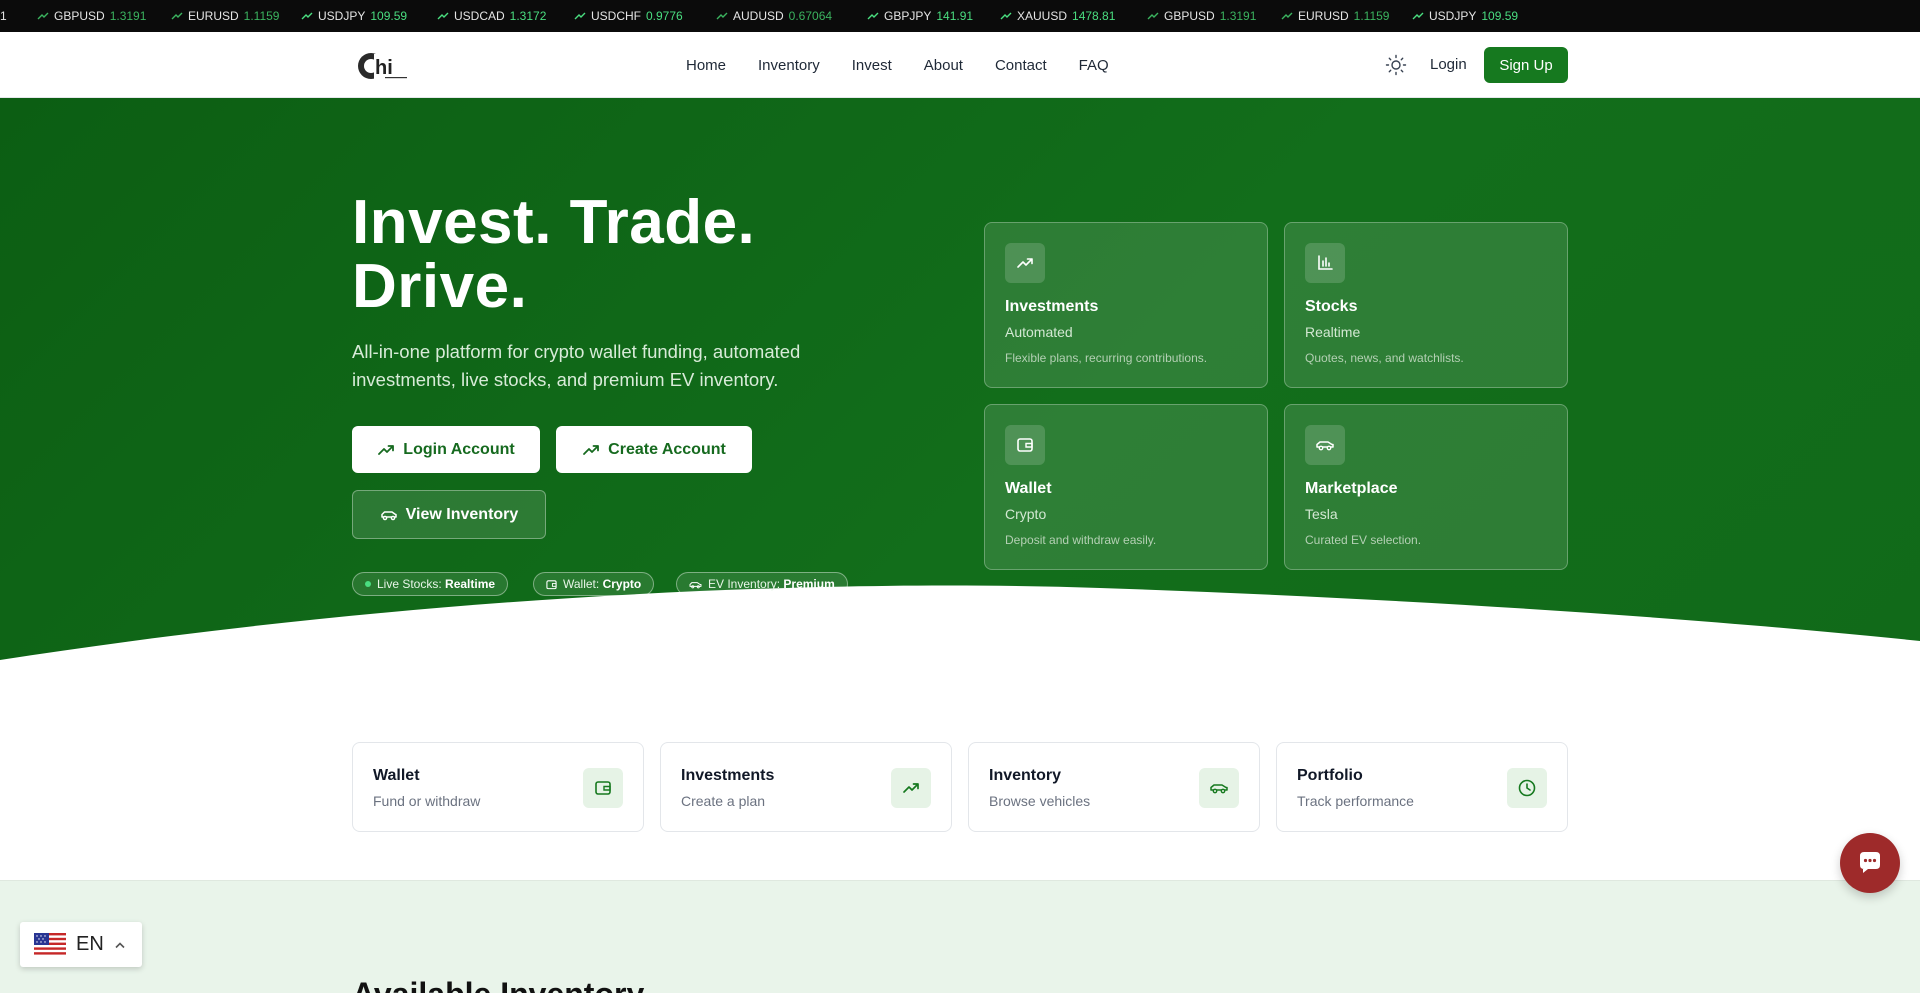  I want to click on ticker-value: 0.67064, so click(810, 16).